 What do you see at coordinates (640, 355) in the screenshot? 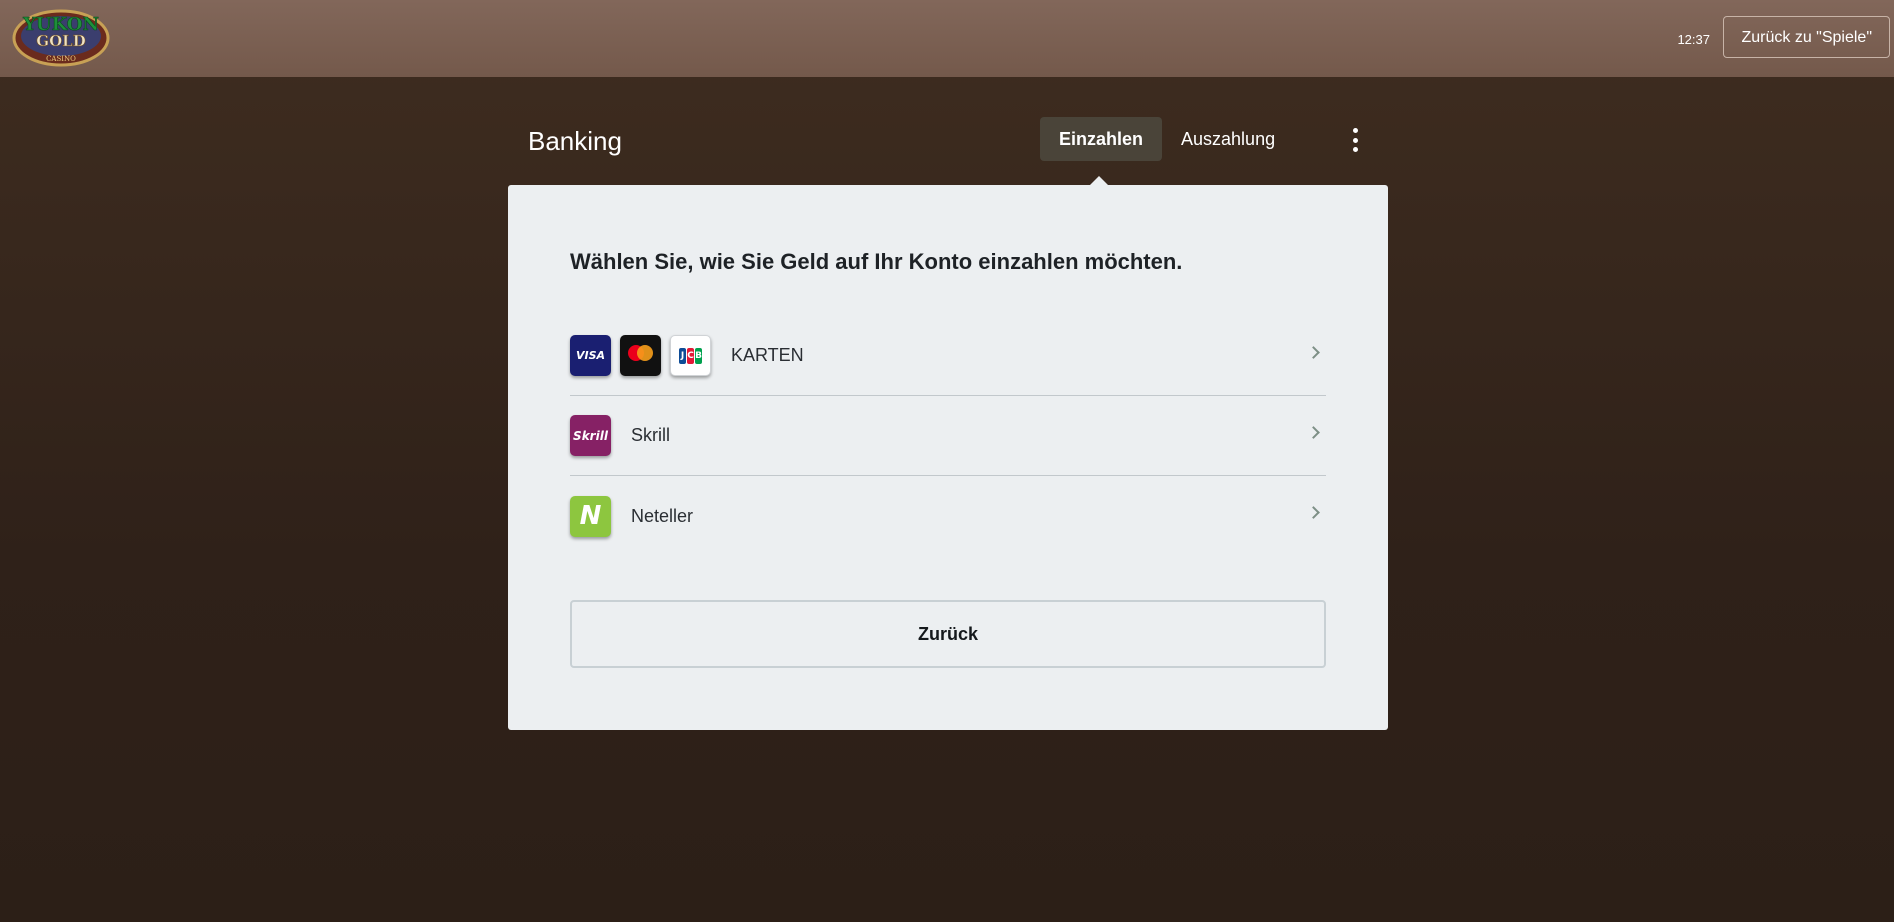
I see `mastercard-icon` at bounding box center [640, 355].